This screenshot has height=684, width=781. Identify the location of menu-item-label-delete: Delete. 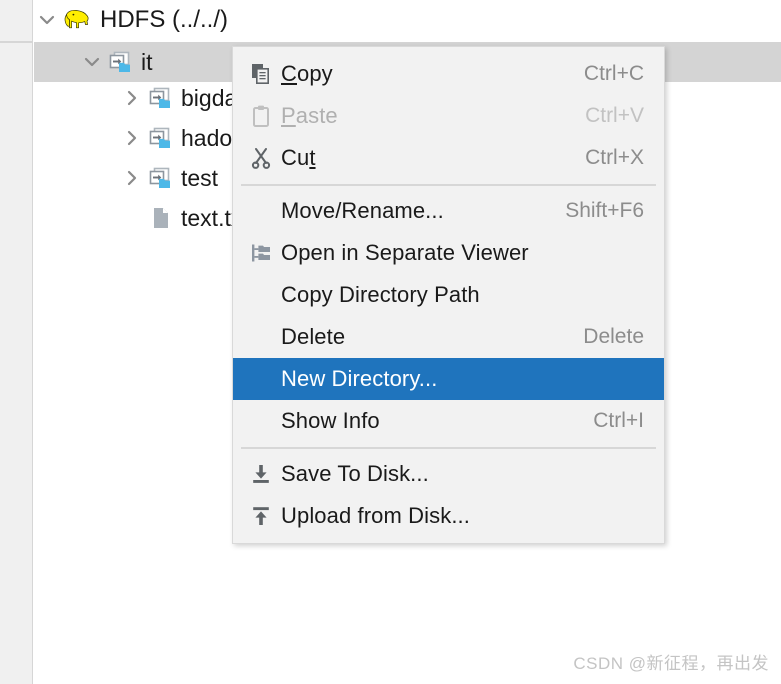
(313, 336).